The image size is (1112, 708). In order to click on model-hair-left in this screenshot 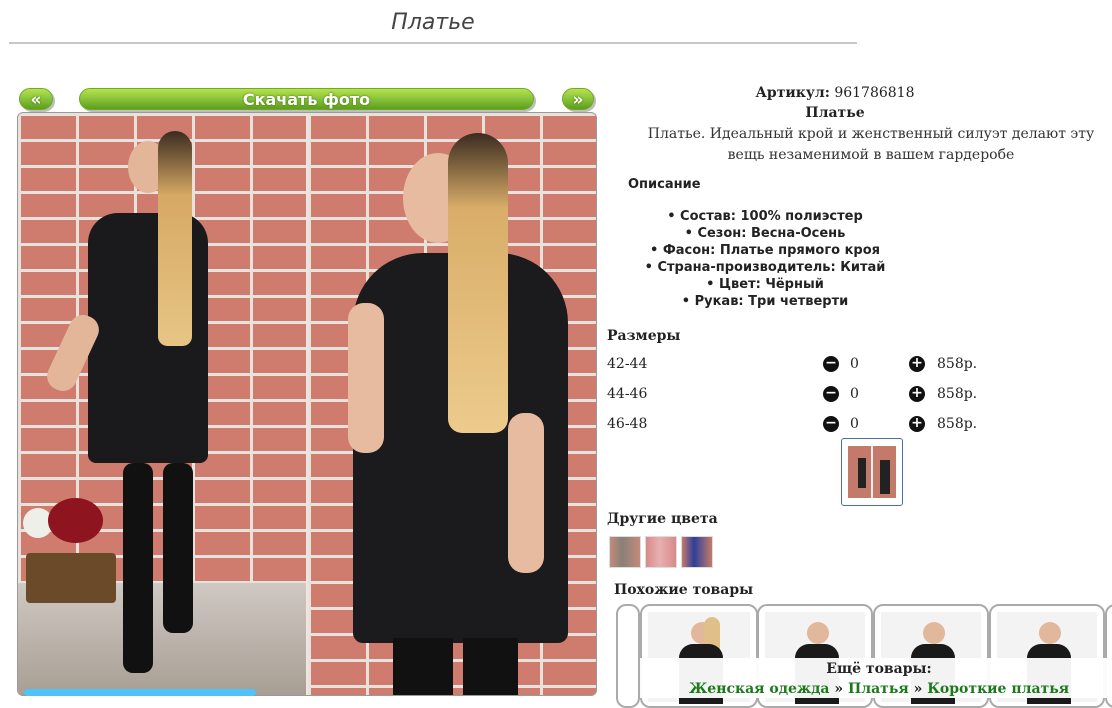, I will do `click(175, 238)`.